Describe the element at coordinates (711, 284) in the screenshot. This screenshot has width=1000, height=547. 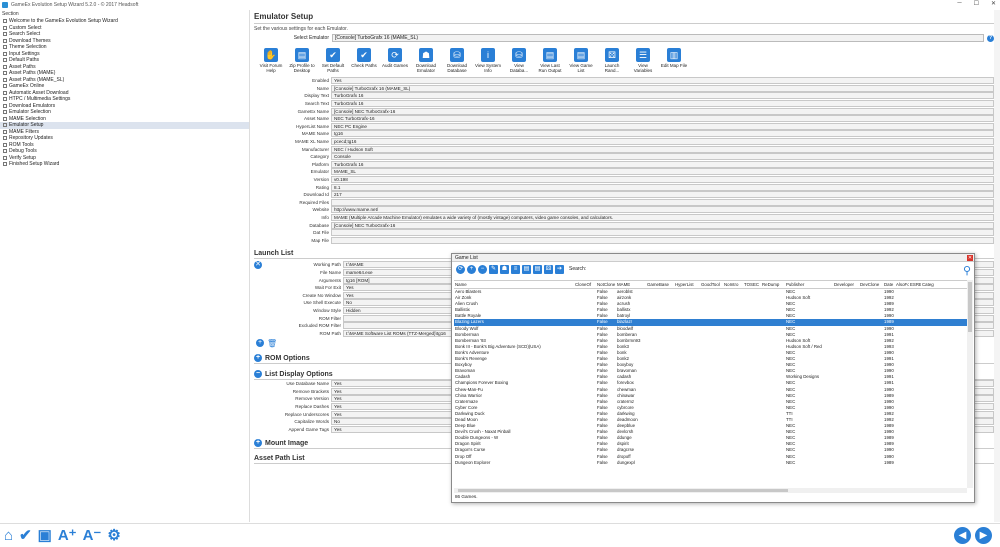
I see `column-header: GoodTool` at that location.